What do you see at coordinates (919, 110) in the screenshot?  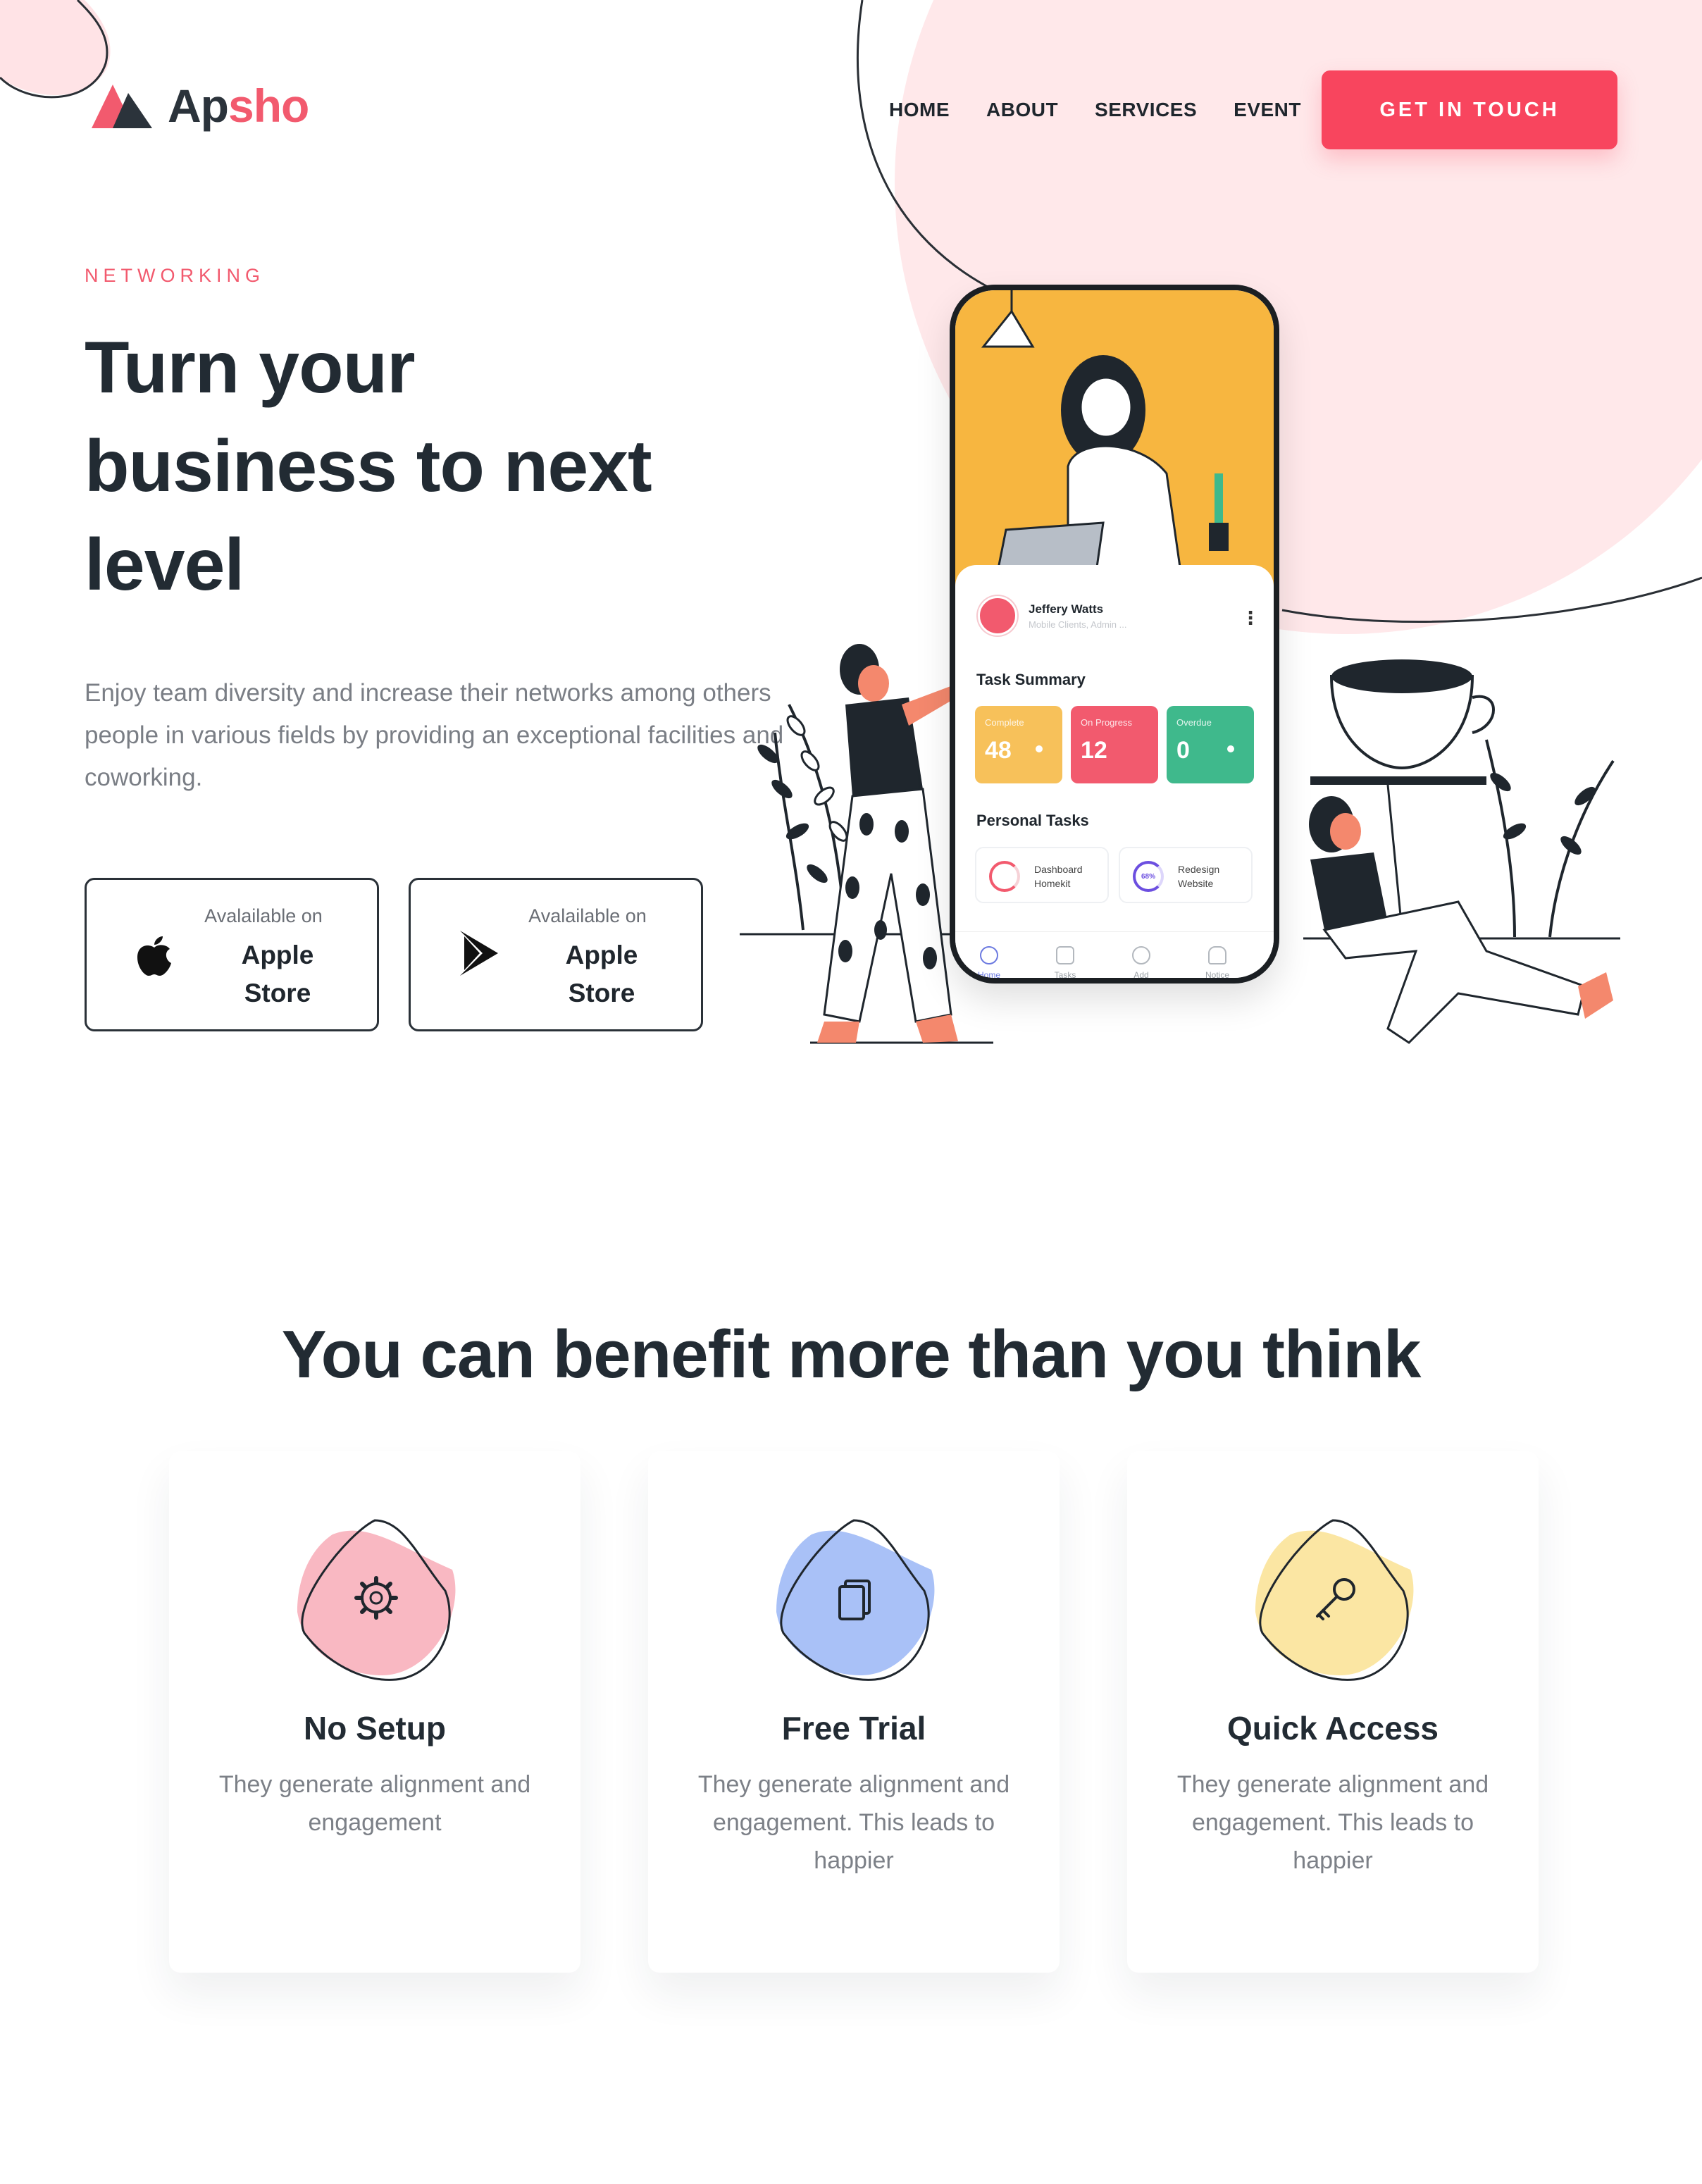 I see `nav-home: HOME` at bounding box center [919, 110].